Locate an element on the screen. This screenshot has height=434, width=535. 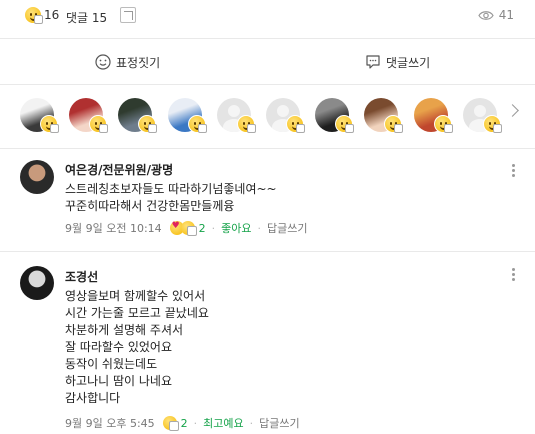
like-button: 좋아요 is located at coordinates (236, 228).